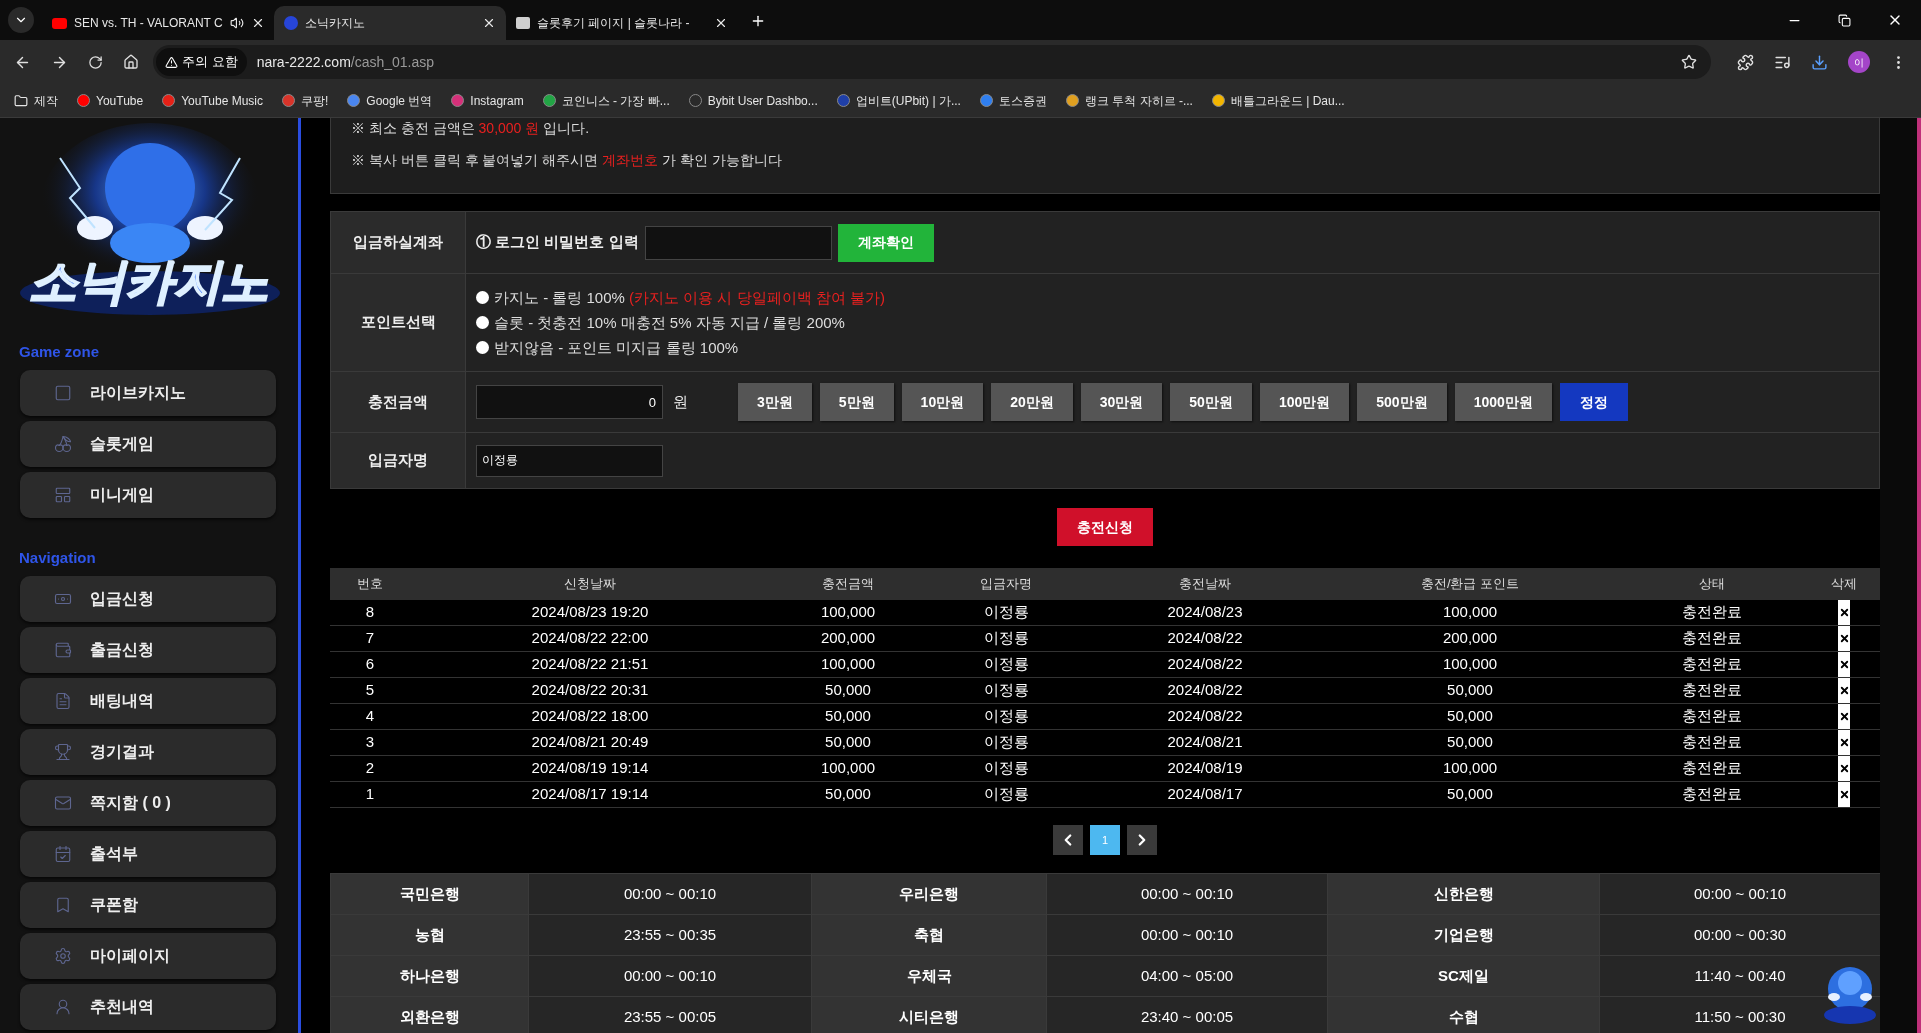  I want to click on browser-tab: 슬롯후기 페이지 | 슬롯나라 -, so click(622, 23).